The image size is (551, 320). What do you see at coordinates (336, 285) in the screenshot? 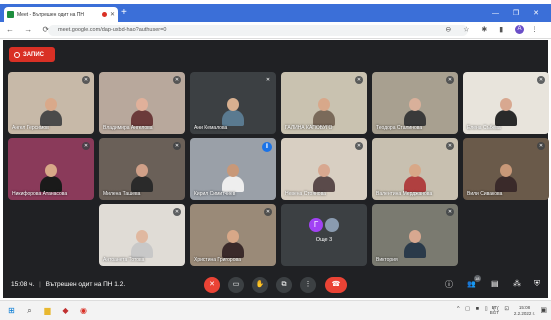
I see `leave-call-button: ☎` at bounding box center [336, 285].